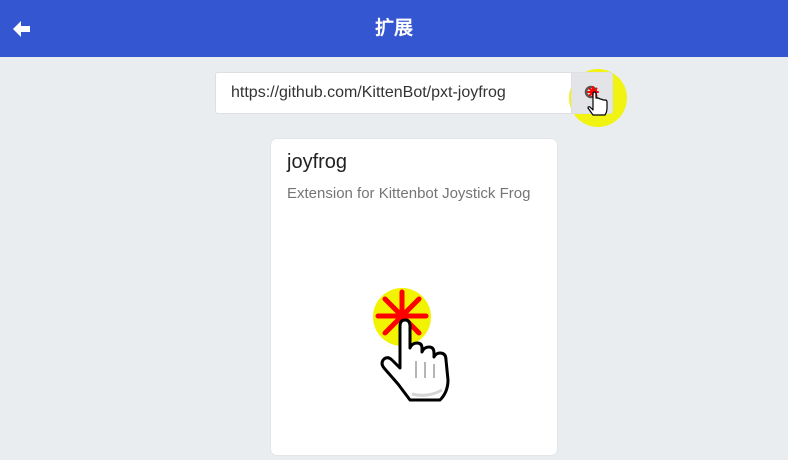 The image size is (788, 460). Describe the element at coordinates (597, 101) in the screenshot. I see `click-cursor-icon` at that location.